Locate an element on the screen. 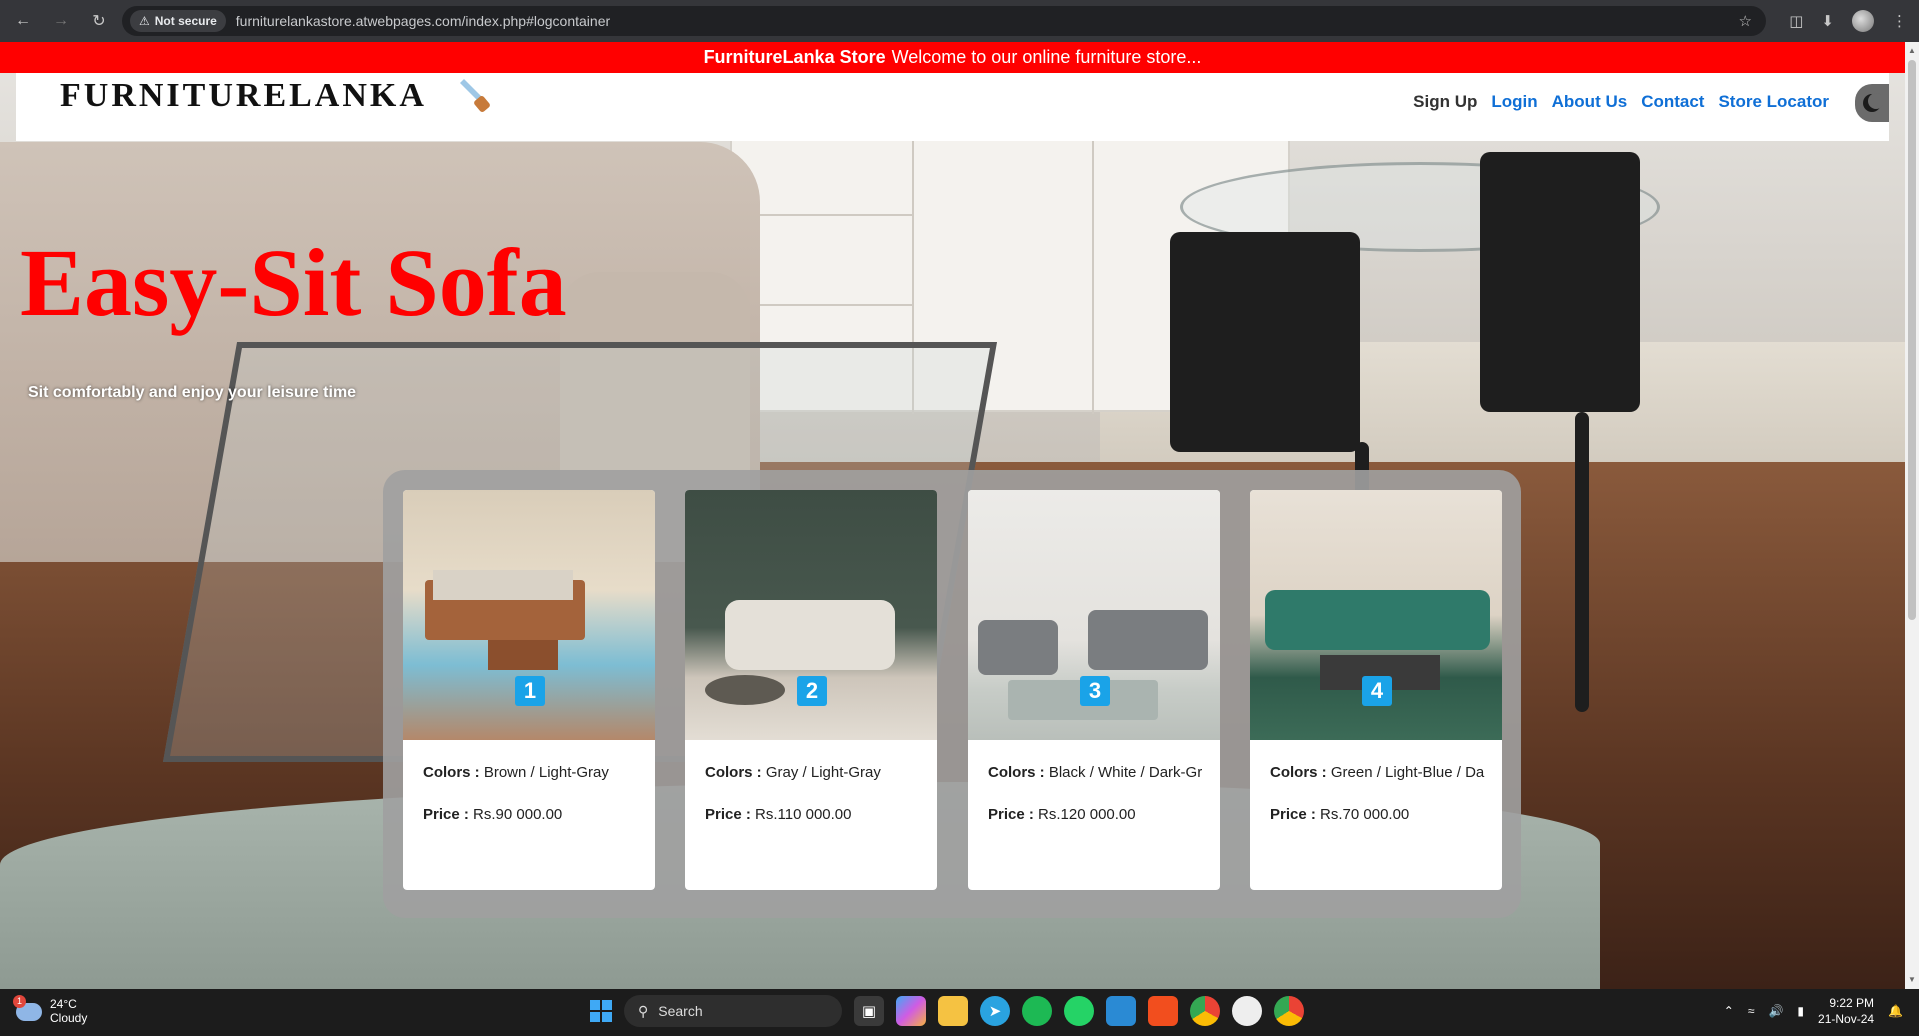  scroll-up-icon: ▲ is located at coordinates (1912, 51).